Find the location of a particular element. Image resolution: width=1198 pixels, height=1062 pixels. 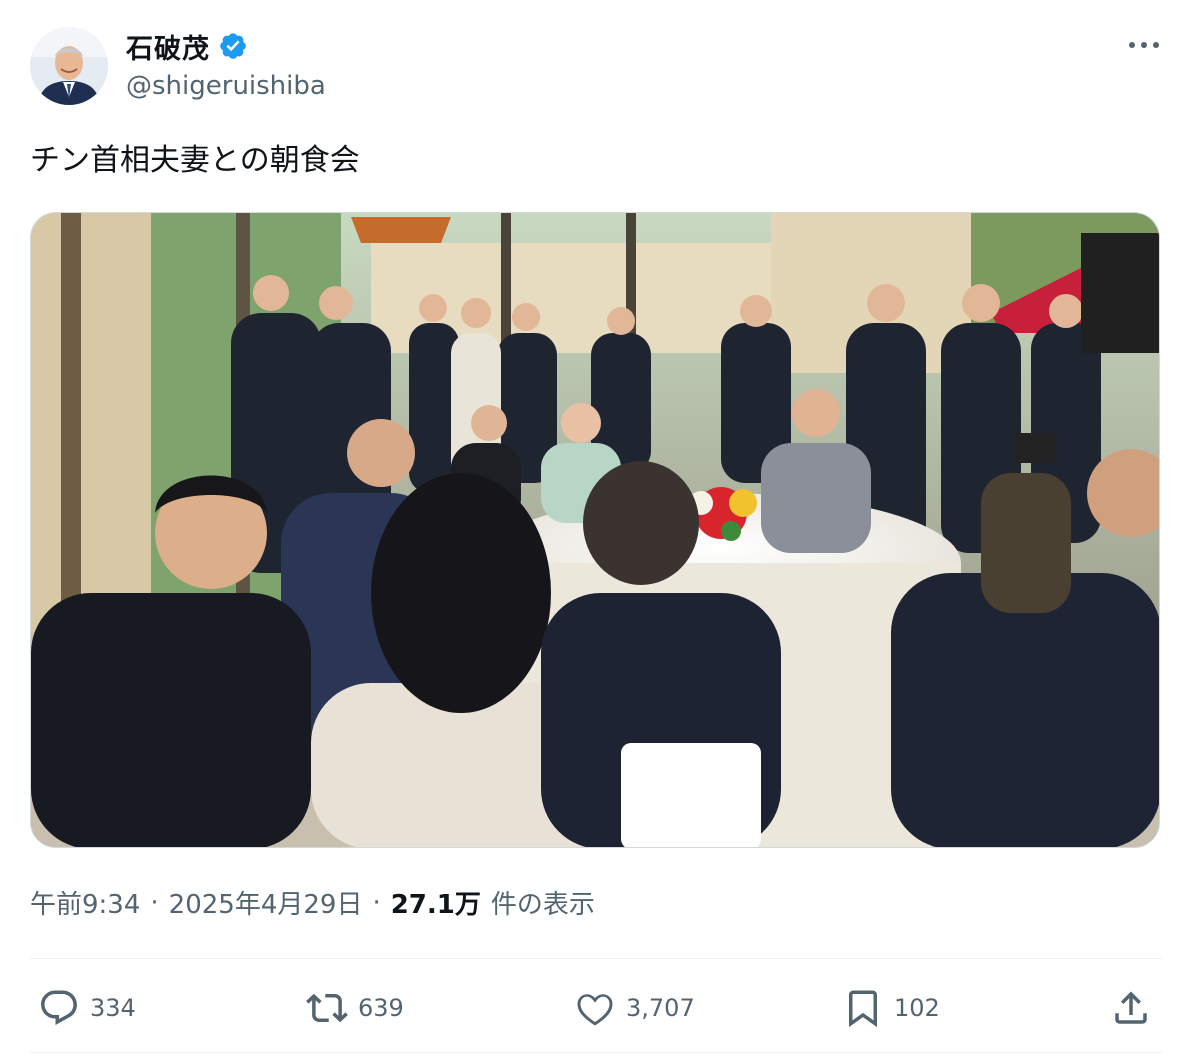

name-row: 石破茂 is located at coordinates (187, 46).